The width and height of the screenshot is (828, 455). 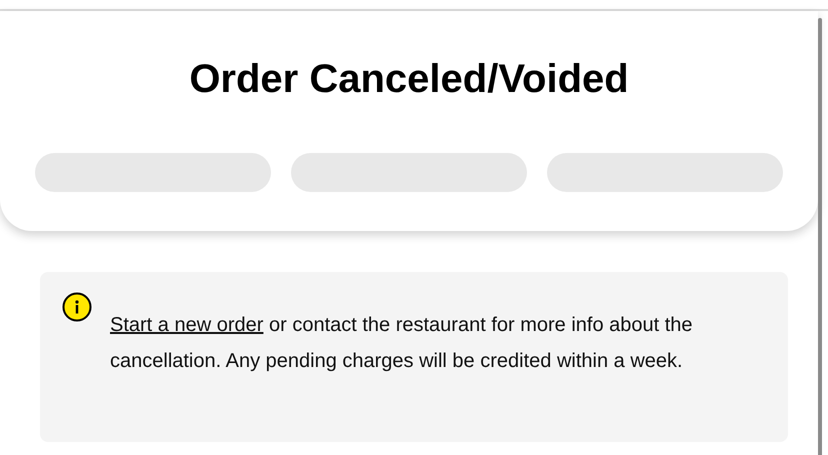 I want to click on page-title: Order Canceled/Voided, so click(x=409, y=79).